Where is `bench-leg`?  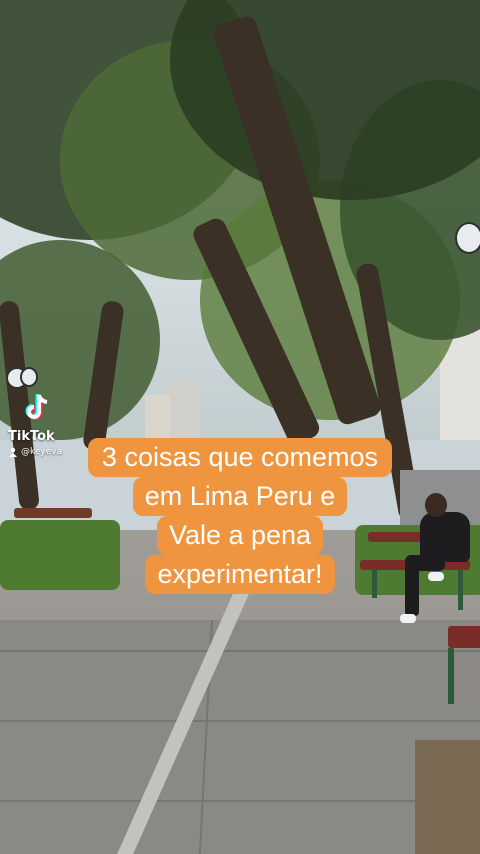 bench-leg is located at coordinates (451, 676).